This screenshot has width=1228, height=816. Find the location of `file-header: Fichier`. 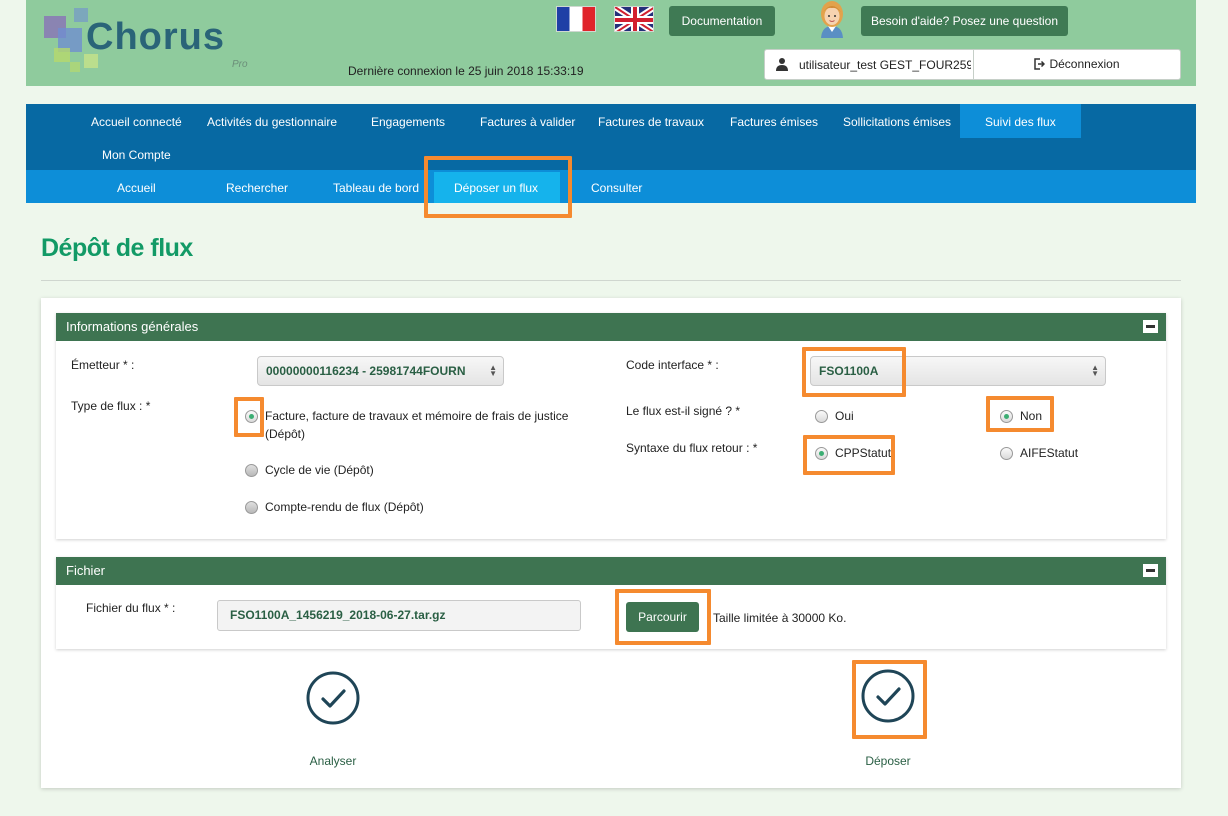

file-header: Fichier is located at coordinates (611, 571).